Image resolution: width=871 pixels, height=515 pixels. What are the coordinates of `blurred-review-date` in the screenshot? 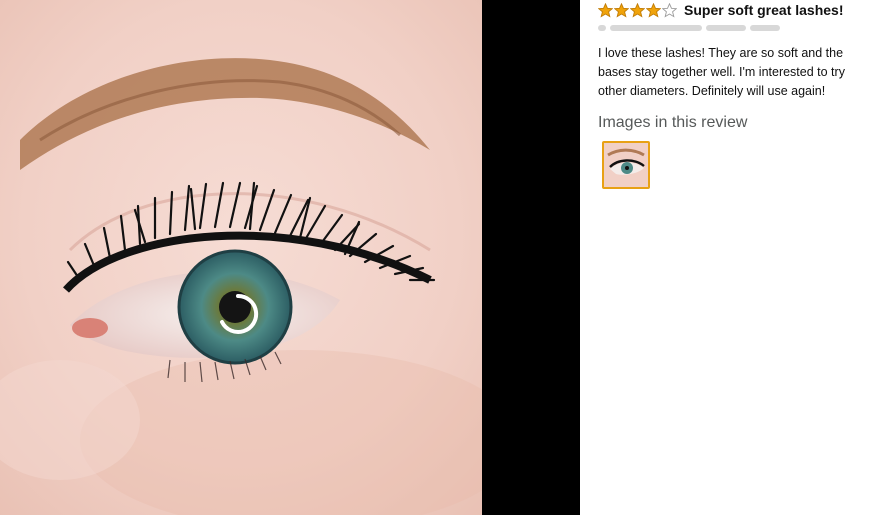 It's located at (726, 28).